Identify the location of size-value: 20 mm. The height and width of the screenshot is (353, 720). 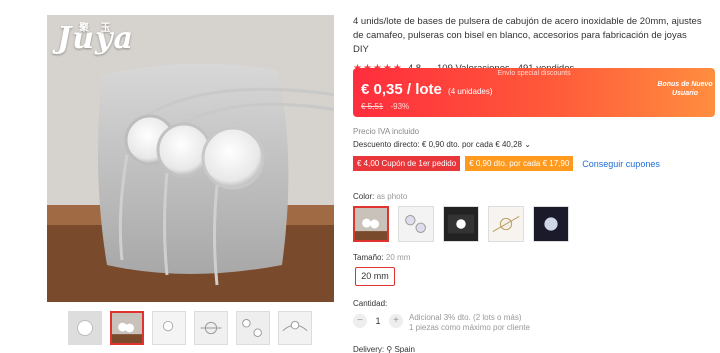
(398, 257).